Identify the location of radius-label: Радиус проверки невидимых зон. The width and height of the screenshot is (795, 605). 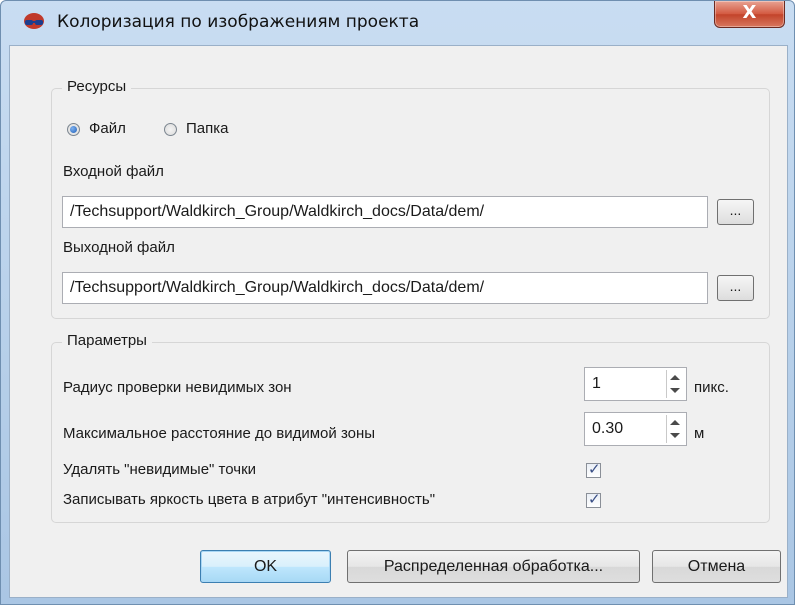
(177, 387).